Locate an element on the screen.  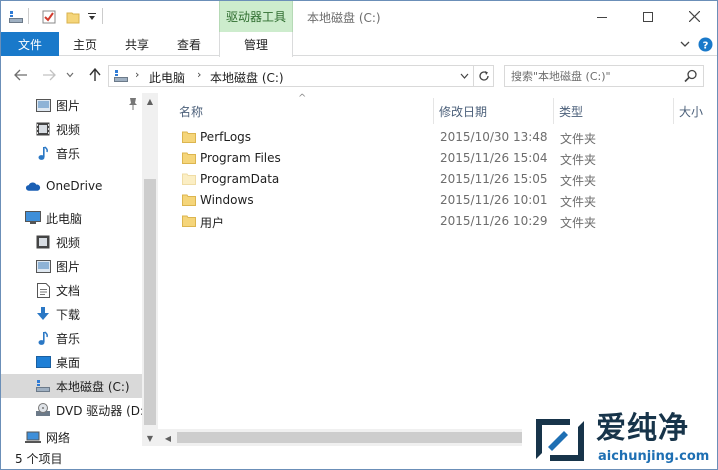
close-icon is located at coordinates (694, 16).